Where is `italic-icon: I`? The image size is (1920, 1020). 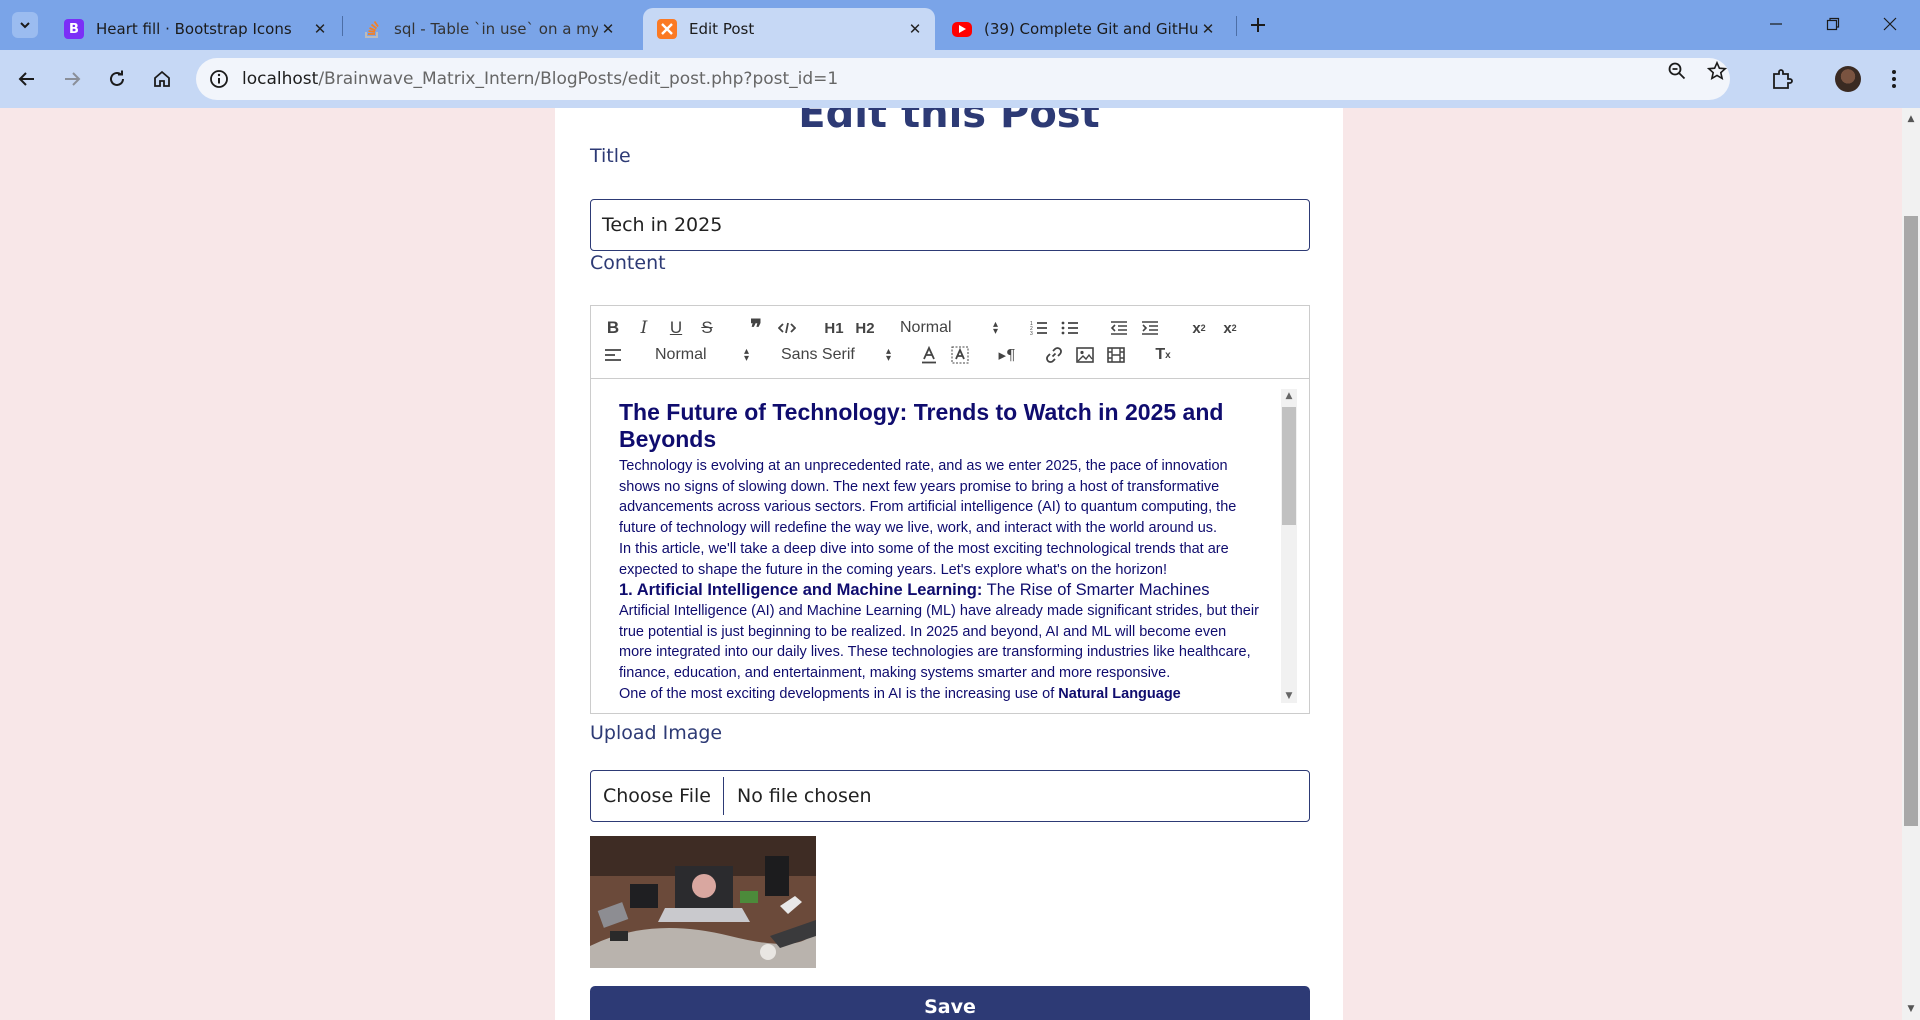
italic-icon: I is located at coordinates (644, 328).